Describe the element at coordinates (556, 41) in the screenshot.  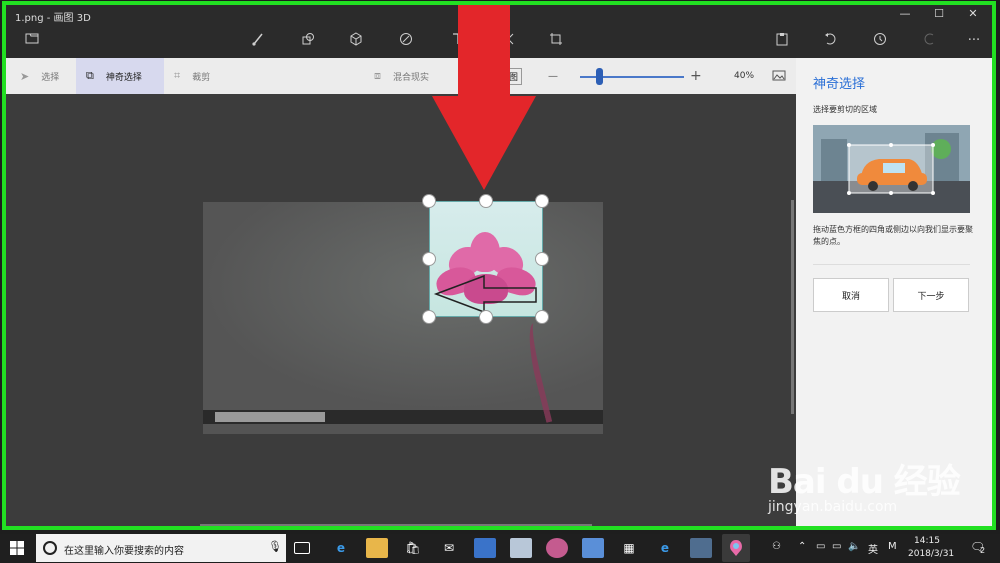
I see `canvas-icon` at that location.